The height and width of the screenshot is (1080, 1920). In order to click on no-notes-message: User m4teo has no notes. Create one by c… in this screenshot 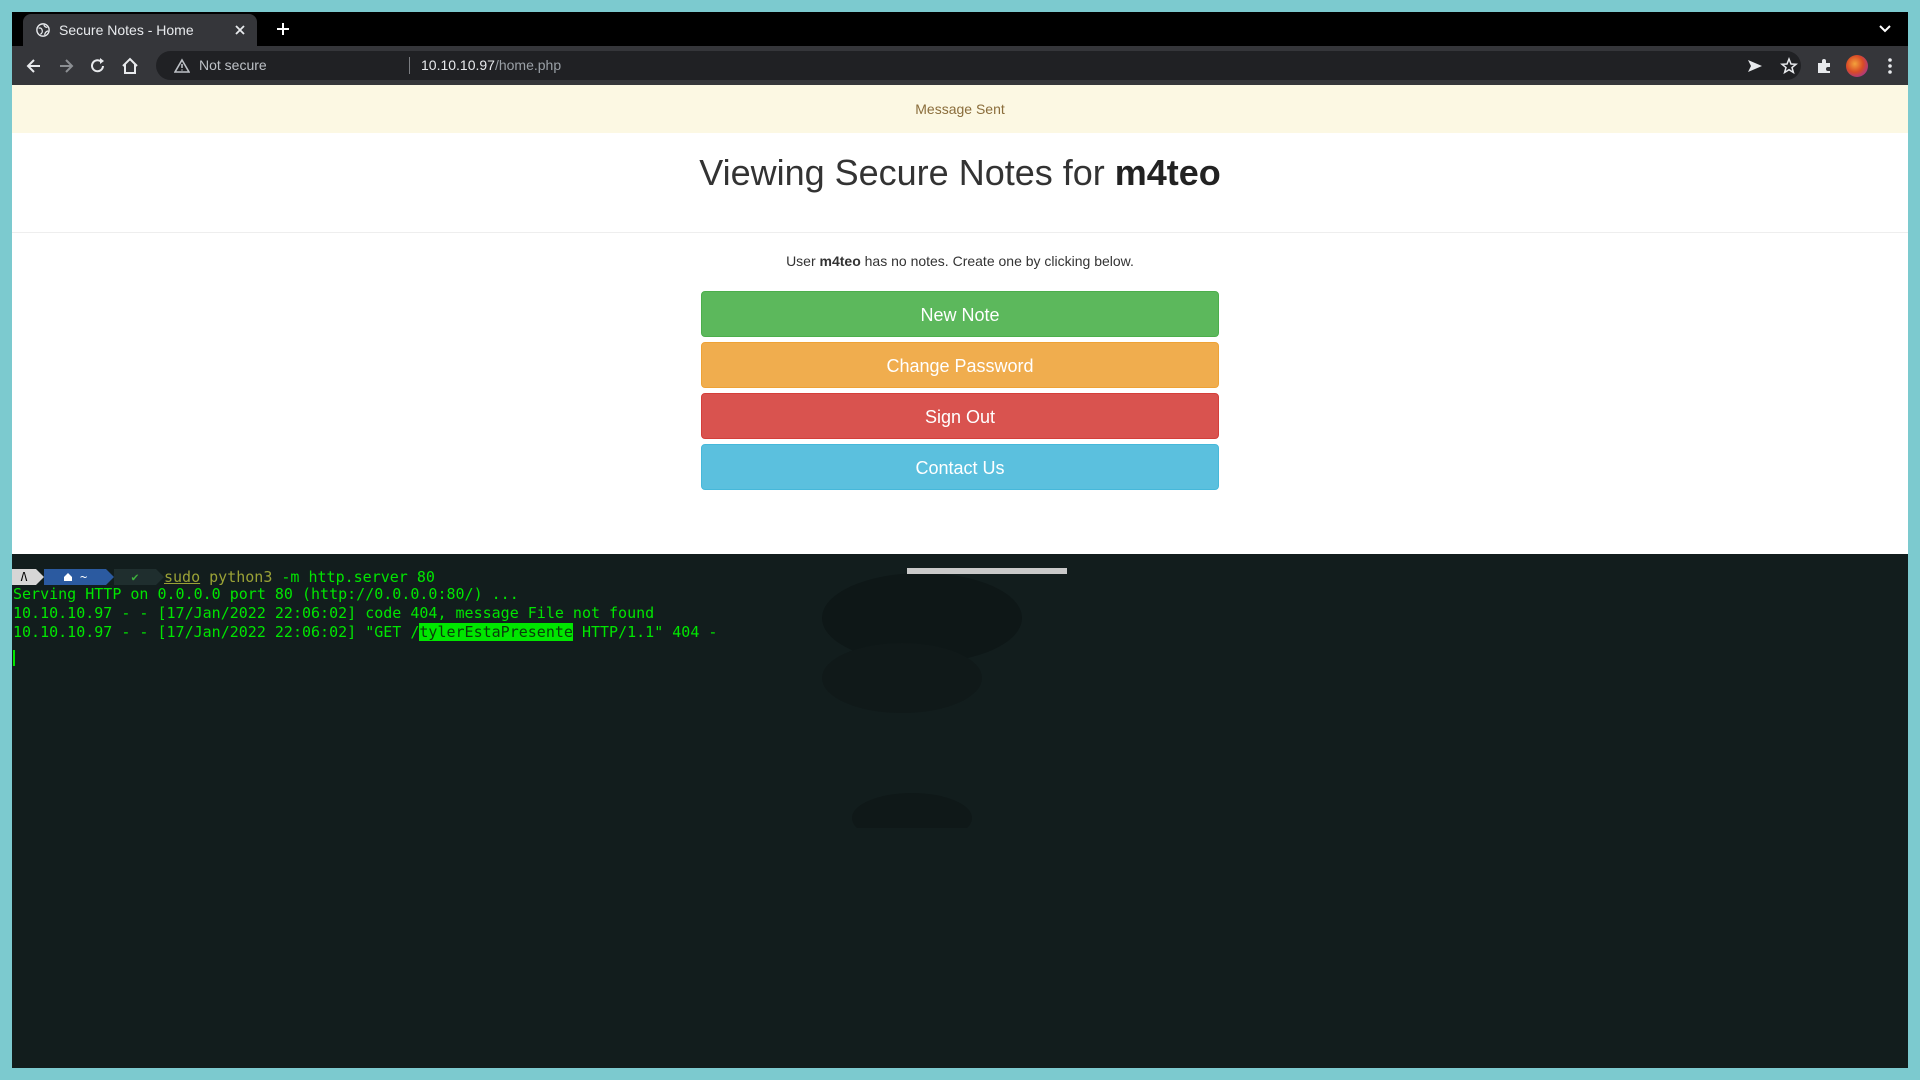, I will do `click(960, 261)`.